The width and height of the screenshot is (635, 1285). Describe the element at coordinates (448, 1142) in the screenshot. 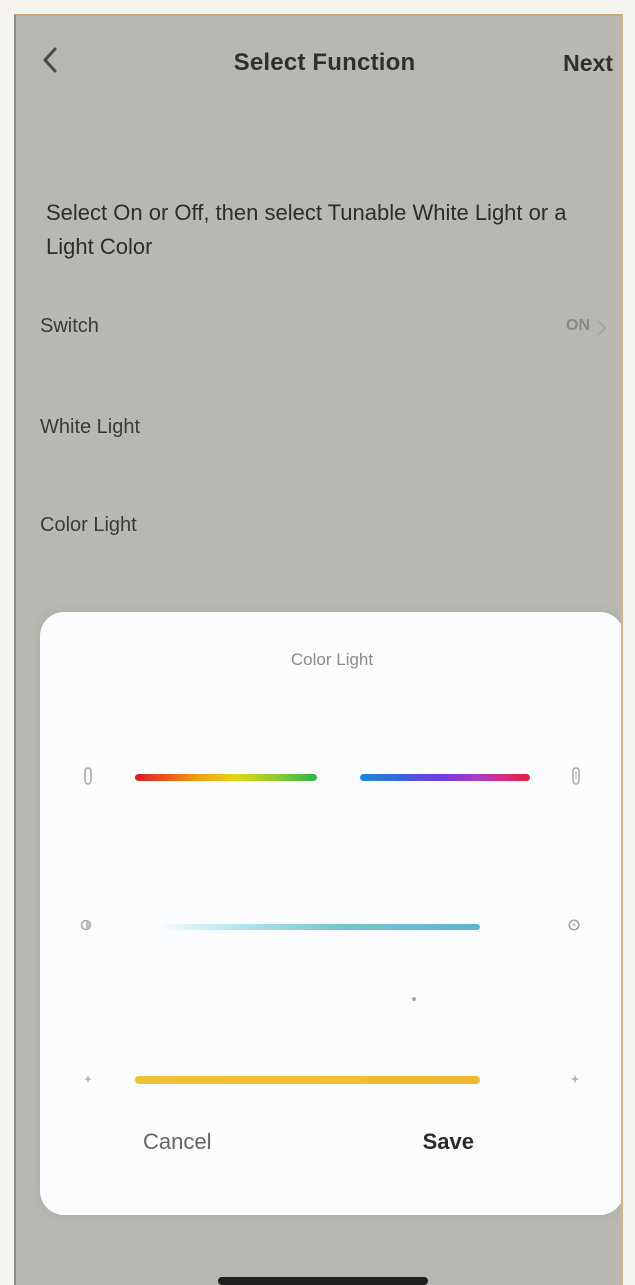

I see `save-button: Save` at that location.